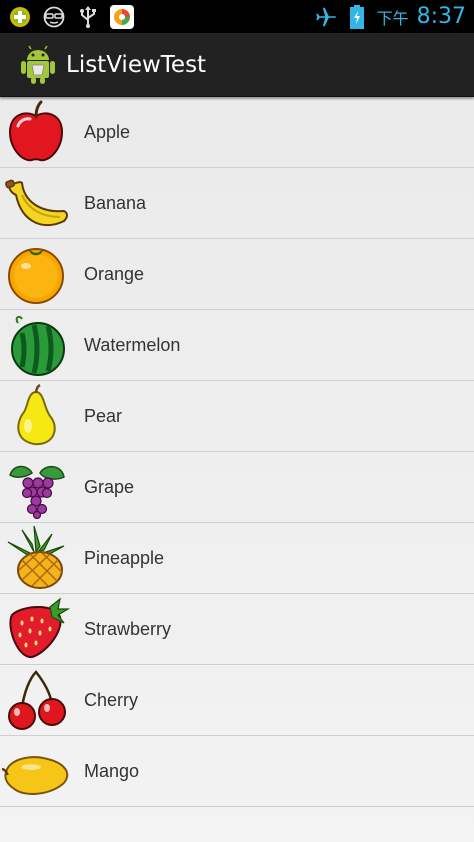 This screenshot has width=474, height=842. Describe the element at coordinates (112, 770) in the screenshot. I see `fruit-name: Mango` at that location.